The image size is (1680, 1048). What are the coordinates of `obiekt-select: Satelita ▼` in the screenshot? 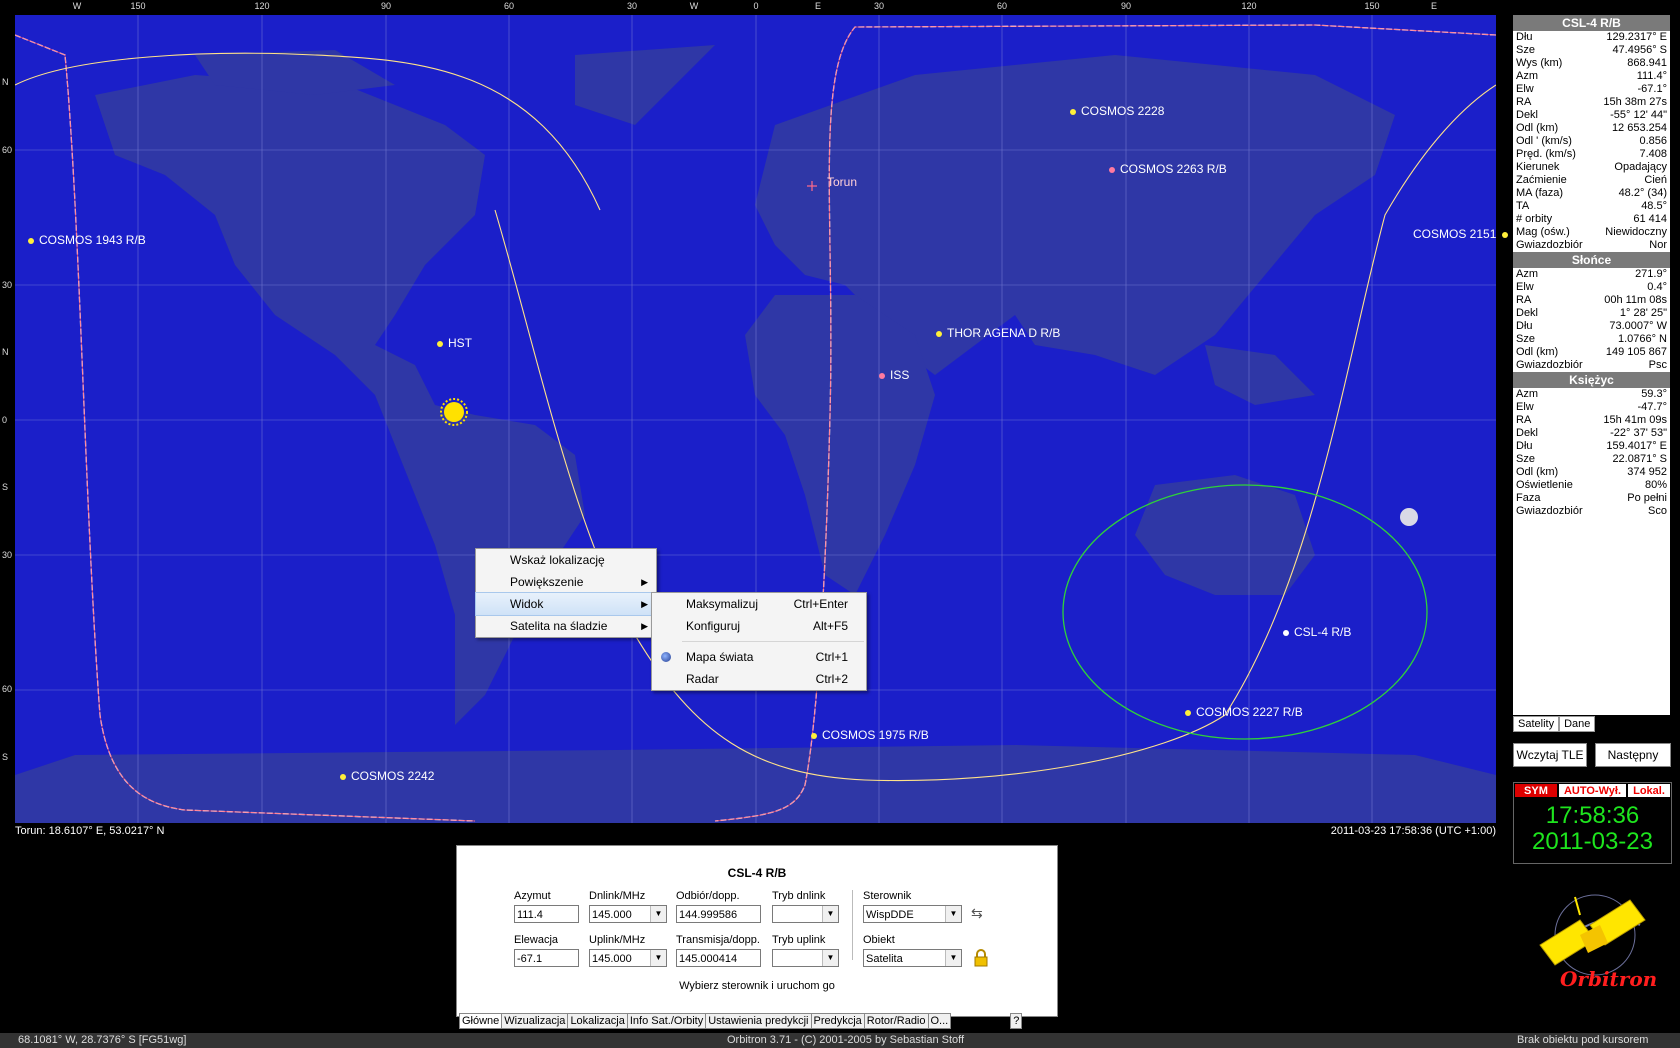 It's located at (912, 958).